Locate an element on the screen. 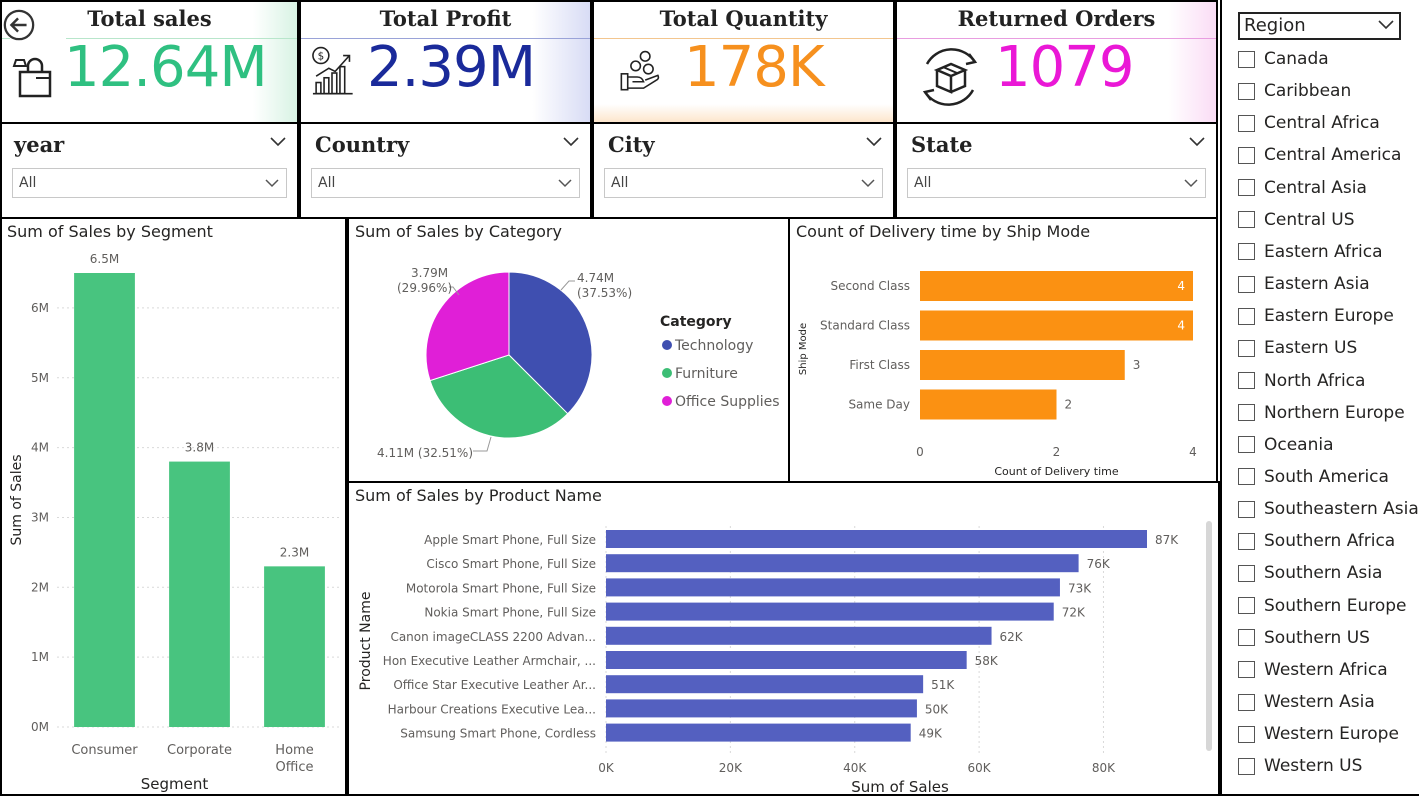 The width and height of the screenshot is (1419, 796). back-arrow-icon is located at coordinates (19, 25).